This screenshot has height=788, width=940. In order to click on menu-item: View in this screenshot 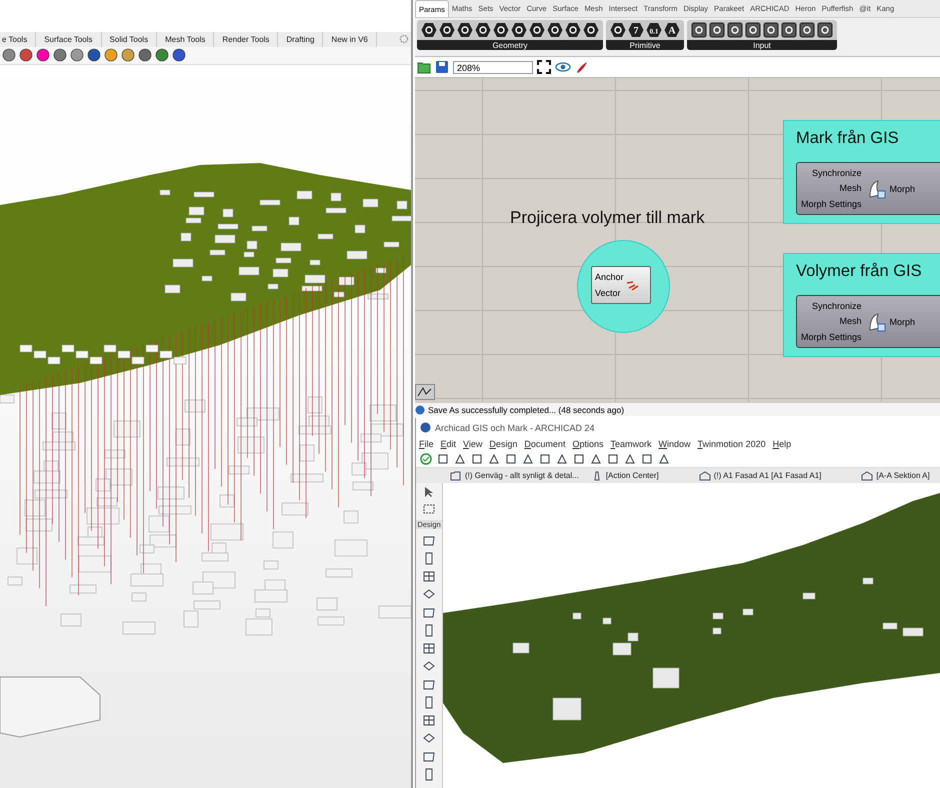, I will do `click(472, 444)`.